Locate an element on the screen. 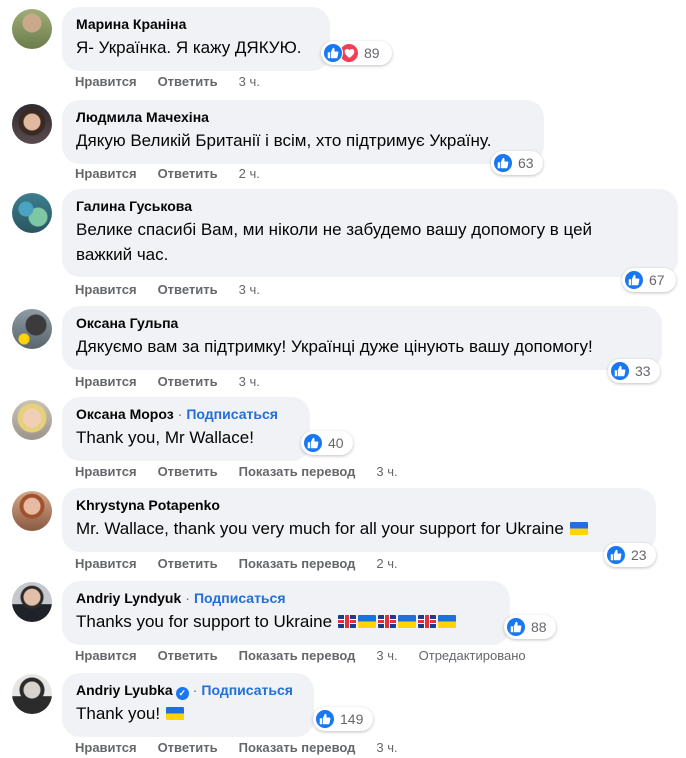  verified-badge-icon: ✓ is located at coordinates (182, 693).